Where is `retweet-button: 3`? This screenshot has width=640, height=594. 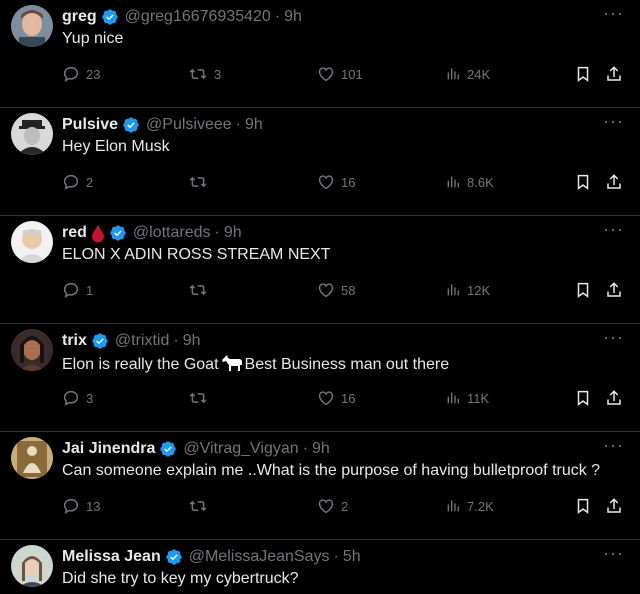 retweet-button: 3 is located at coordinates (204, 74).